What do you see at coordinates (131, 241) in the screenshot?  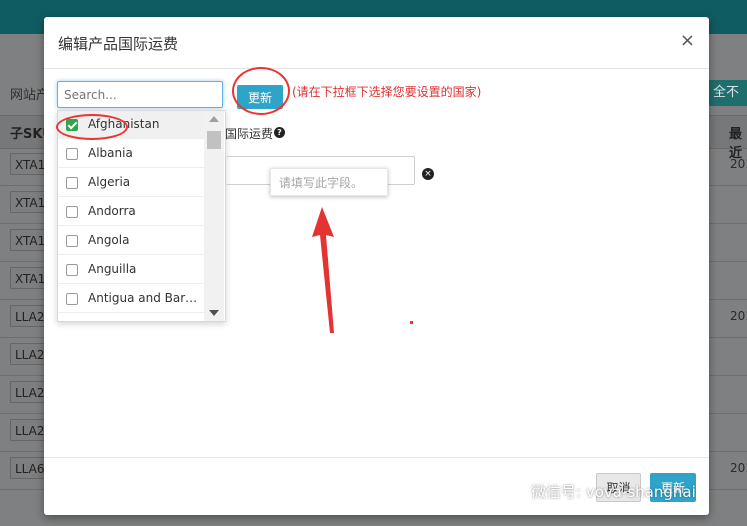 I see `country-option: Angola` at bounding box center [131, 241].